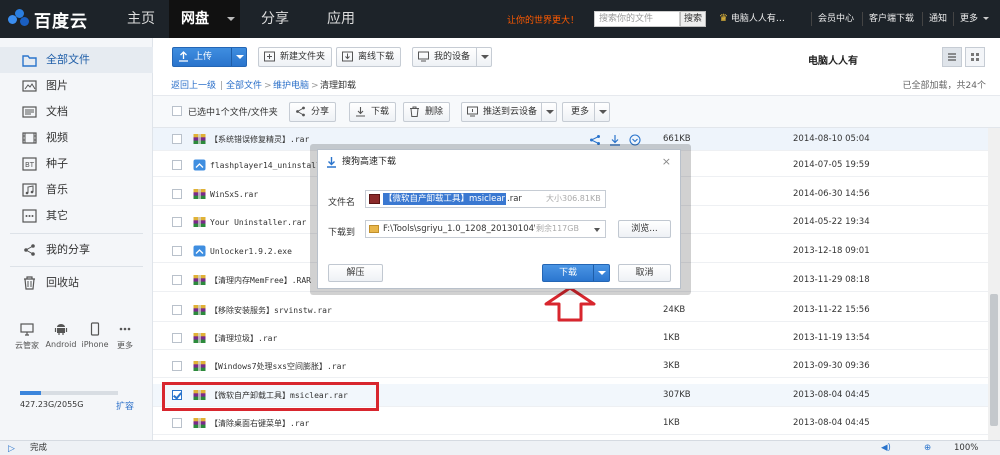  What do you see at coordinates (95, 329) in the screenshot?
I see `phone-icon` at bounding box center [95, 329].